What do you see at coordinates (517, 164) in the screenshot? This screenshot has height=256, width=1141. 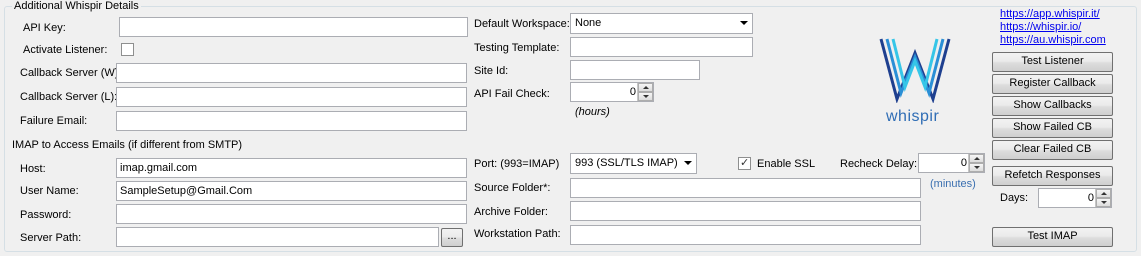 I see `port-label: Port: (993=IMAP)` at bounding box center [517, 164].